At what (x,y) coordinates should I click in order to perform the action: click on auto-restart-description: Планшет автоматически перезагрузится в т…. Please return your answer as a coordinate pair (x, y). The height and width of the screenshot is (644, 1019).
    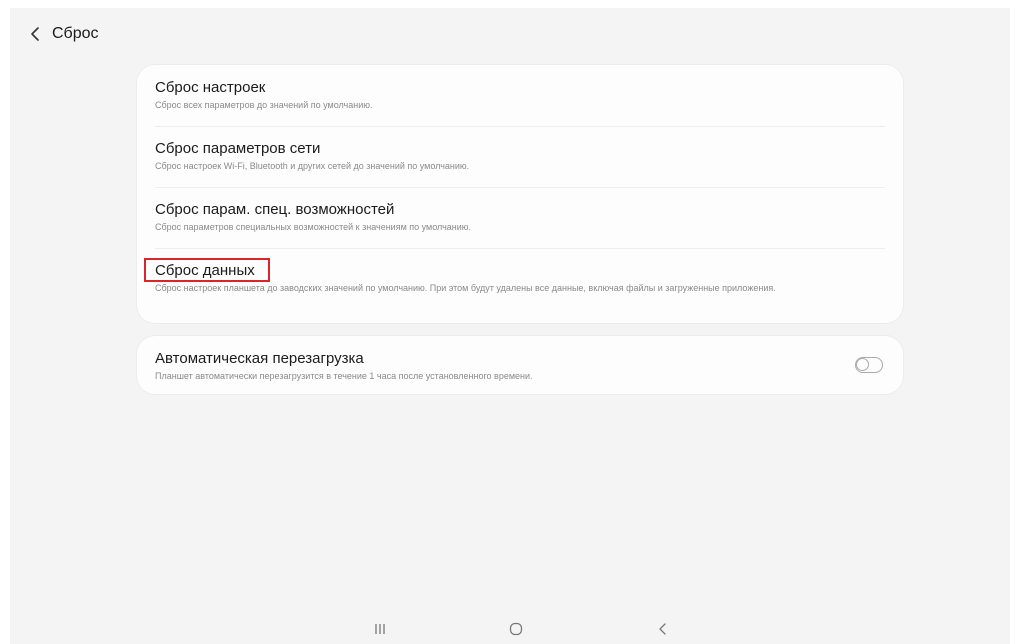
    Looking at the image, I should click on (344, 376).